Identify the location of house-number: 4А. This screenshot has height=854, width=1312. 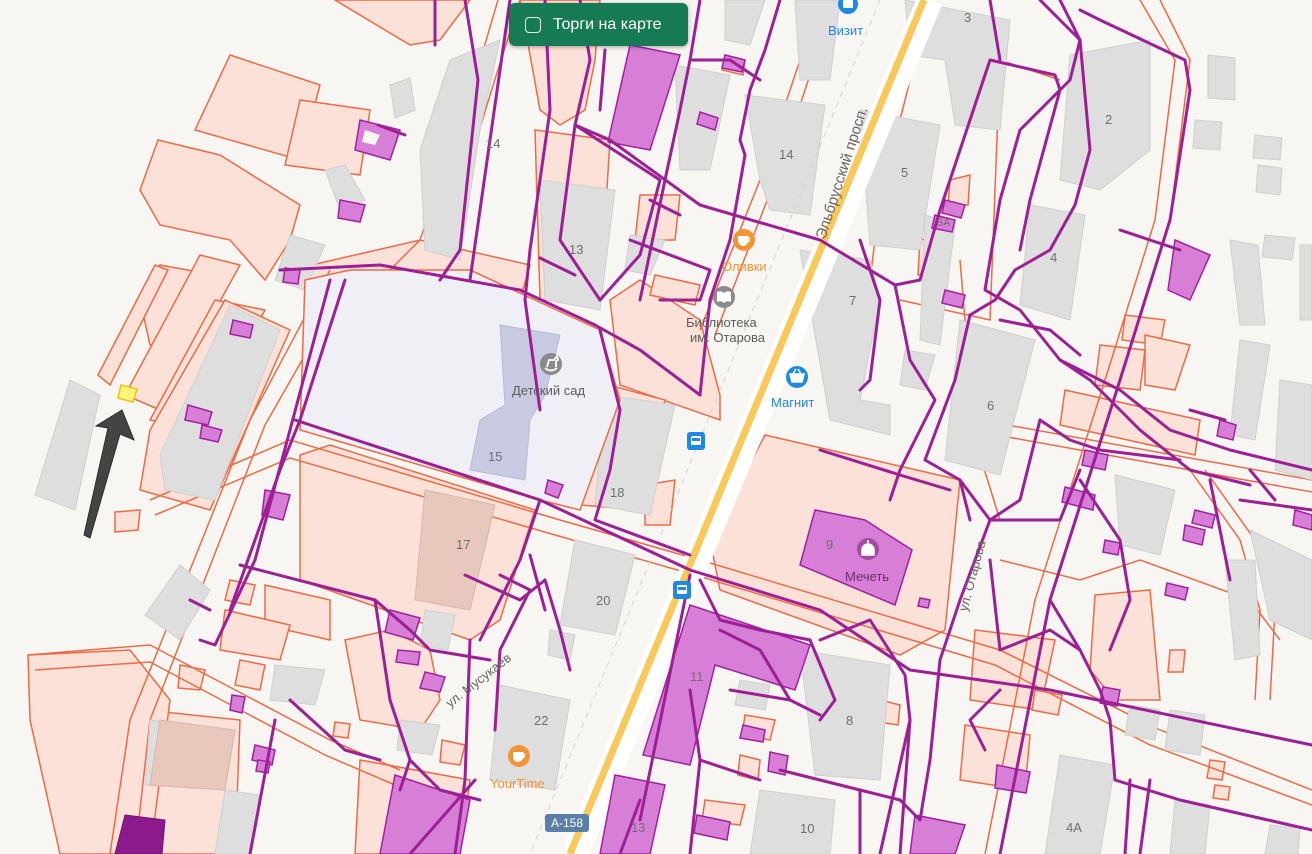
(1074, 827).